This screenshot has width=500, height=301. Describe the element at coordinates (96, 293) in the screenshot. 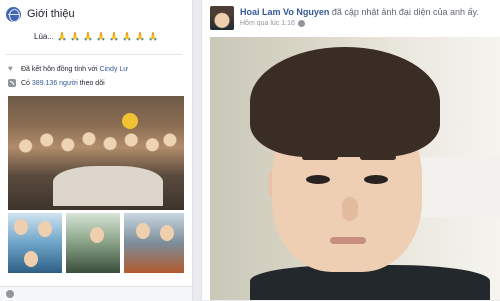

I see `next-section-header` at that location.